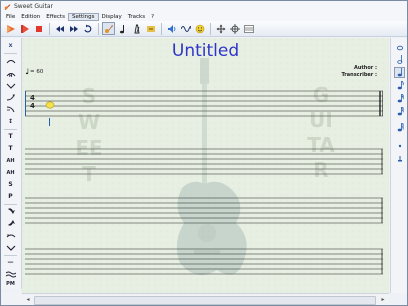  I want to click on thirty-second-note-icon, so click(400, 111).